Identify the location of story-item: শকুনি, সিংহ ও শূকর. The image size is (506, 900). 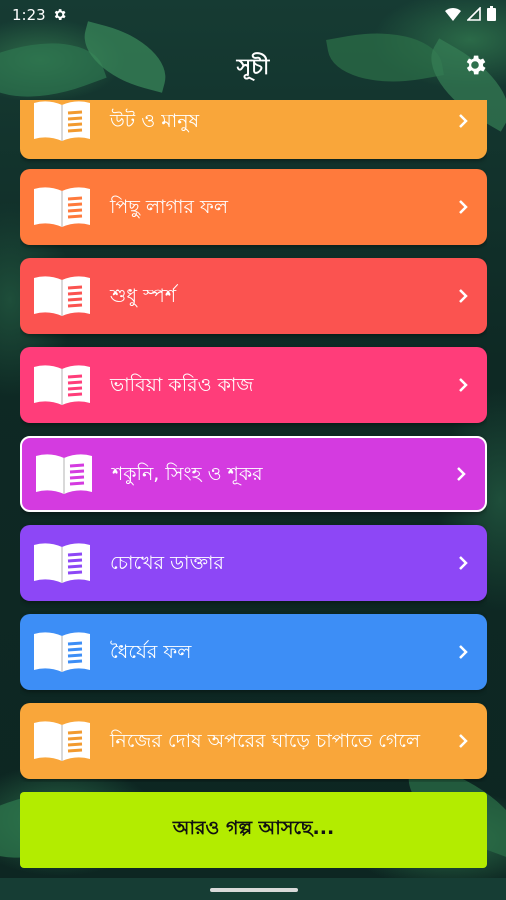
(253, 474).